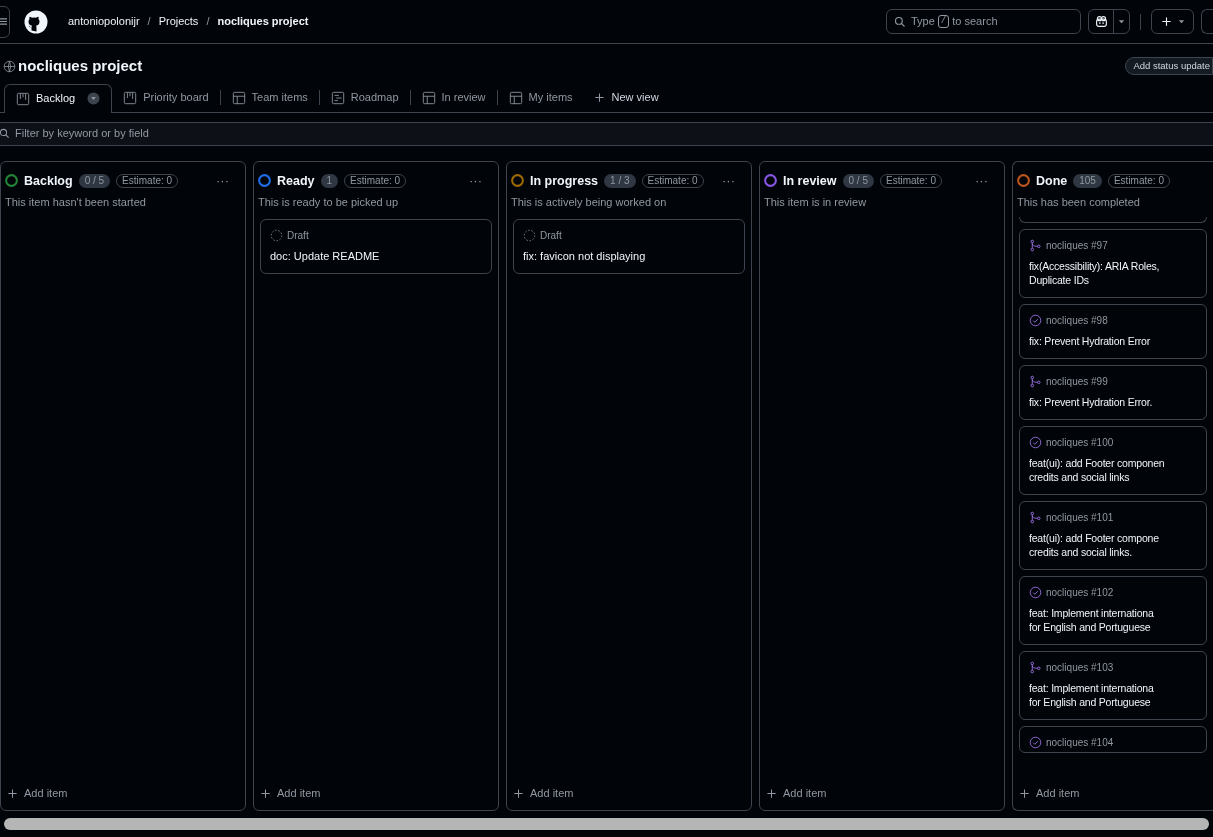 The image size is (1213, 837). I want to click on octocat-logo-icon, so click(36, 21).